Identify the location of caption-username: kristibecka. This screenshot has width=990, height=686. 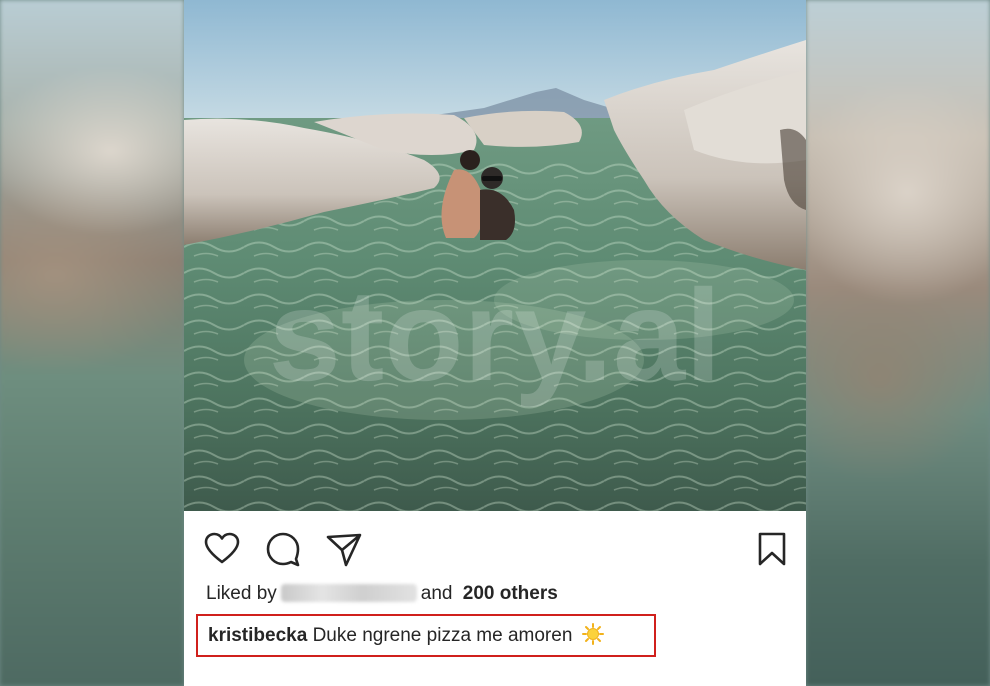
(257, 635).